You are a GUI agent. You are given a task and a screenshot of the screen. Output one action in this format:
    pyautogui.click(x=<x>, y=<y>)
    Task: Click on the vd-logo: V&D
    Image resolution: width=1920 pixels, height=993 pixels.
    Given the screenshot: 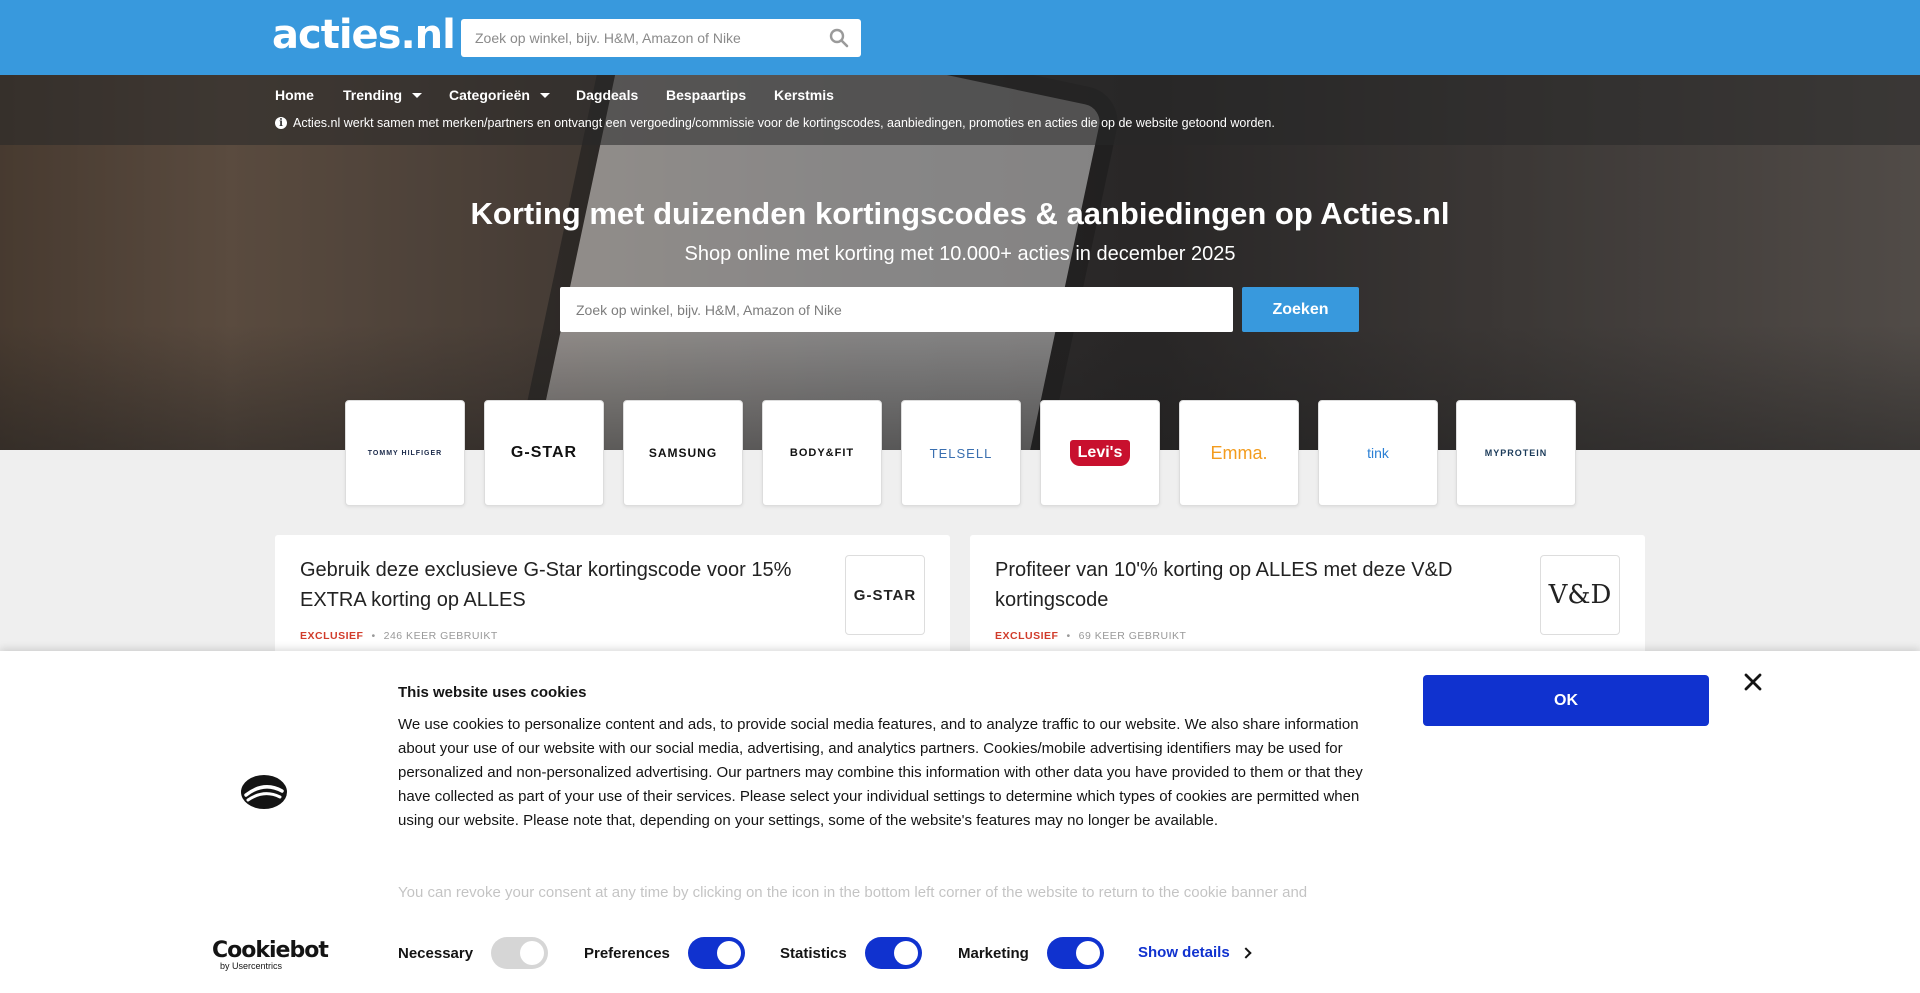 What is the action you would take?
    pyautogui.click(x=1580, y=595)
    